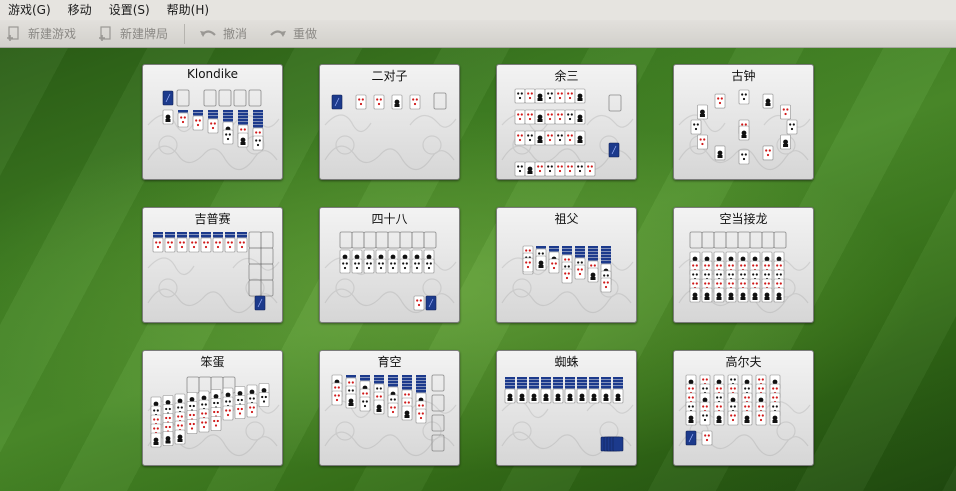 The image size is (956, 491). What do you see at coordinates (743, 265) in the screenshot?
I see `game-tile-freecell: 空当接龙` at bounding box center [743, 265].